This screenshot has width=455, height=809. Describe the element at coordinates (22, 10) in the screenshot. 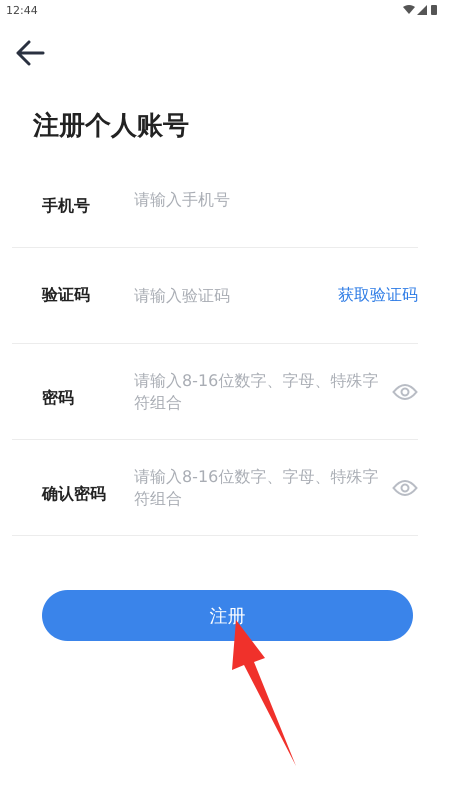

I see `status-time: 12:44` at that location.